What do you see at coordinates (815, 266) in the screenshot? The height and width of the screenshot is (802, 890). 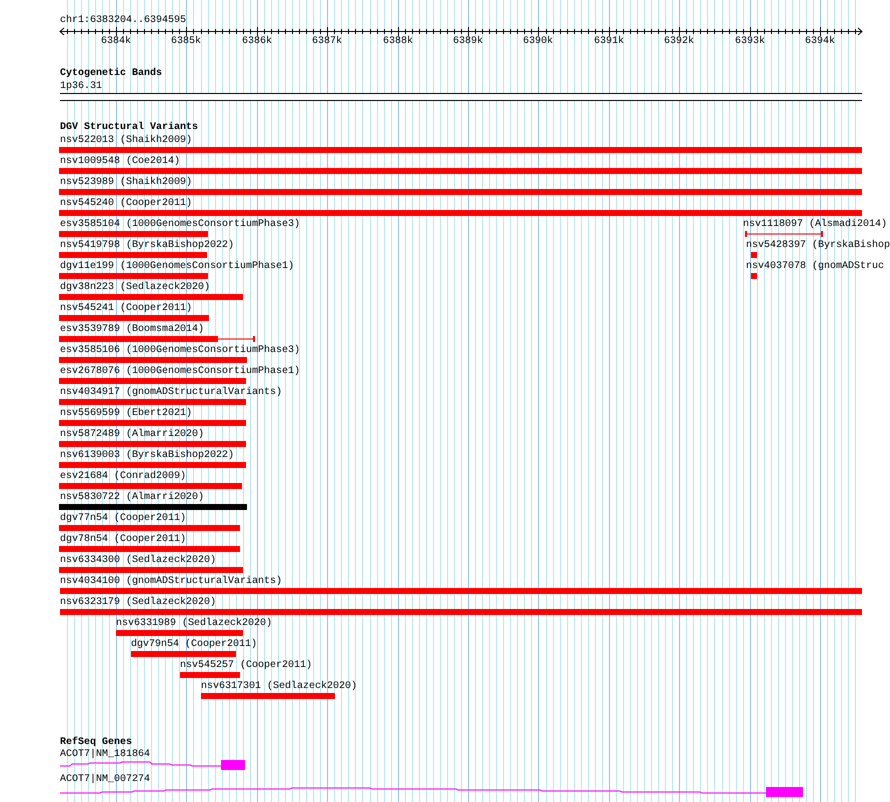 I see `variant-label: nsv4037078 (gnomADStruc` at bounding box center [815, 266].